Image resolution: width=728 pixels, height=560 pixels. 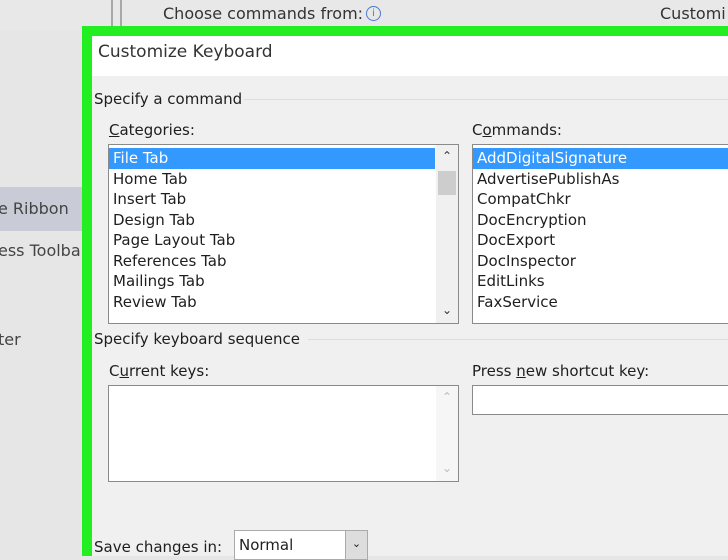 I want to click on choose-commands-label: Choose commands from:, so click(x=263, y=13).